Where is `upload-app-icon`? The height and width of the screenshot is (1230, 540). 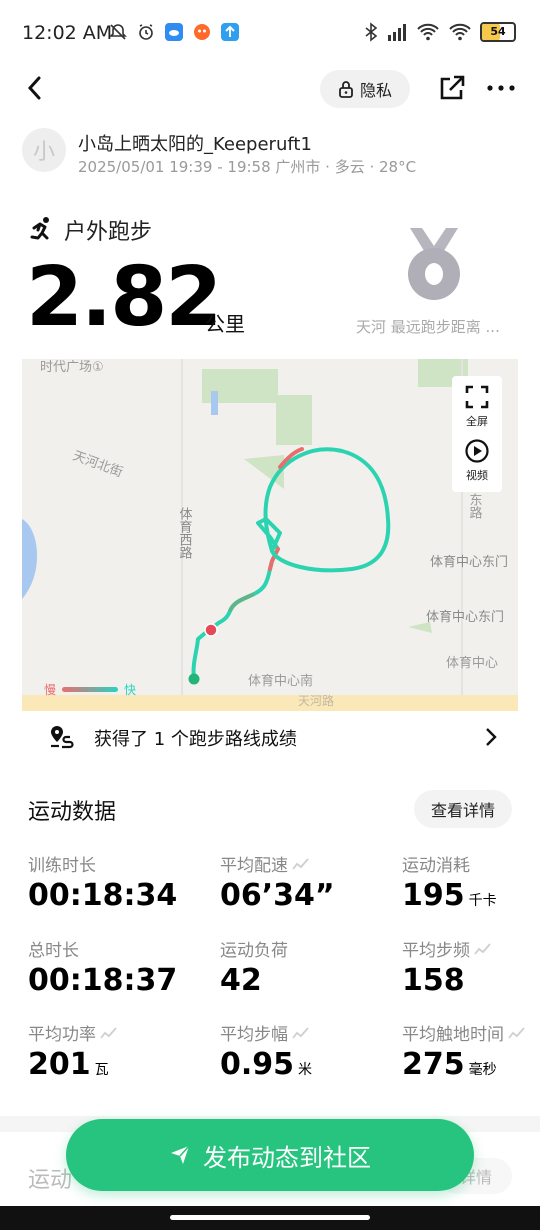 upload-app-icon is located at coordinates (230, 32).